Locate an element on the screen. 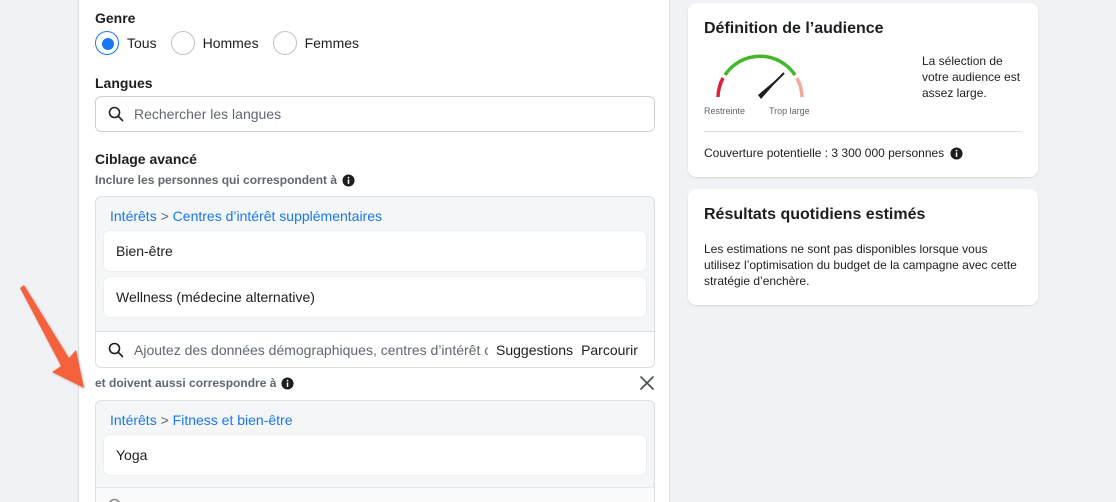  card-divider is located at coordinates (863, 131).